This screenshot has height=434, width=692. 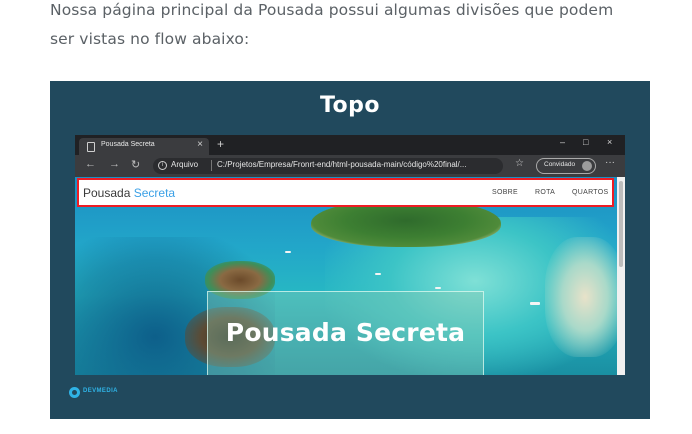 I want to click on beach-image, so click(x=585, y=297).